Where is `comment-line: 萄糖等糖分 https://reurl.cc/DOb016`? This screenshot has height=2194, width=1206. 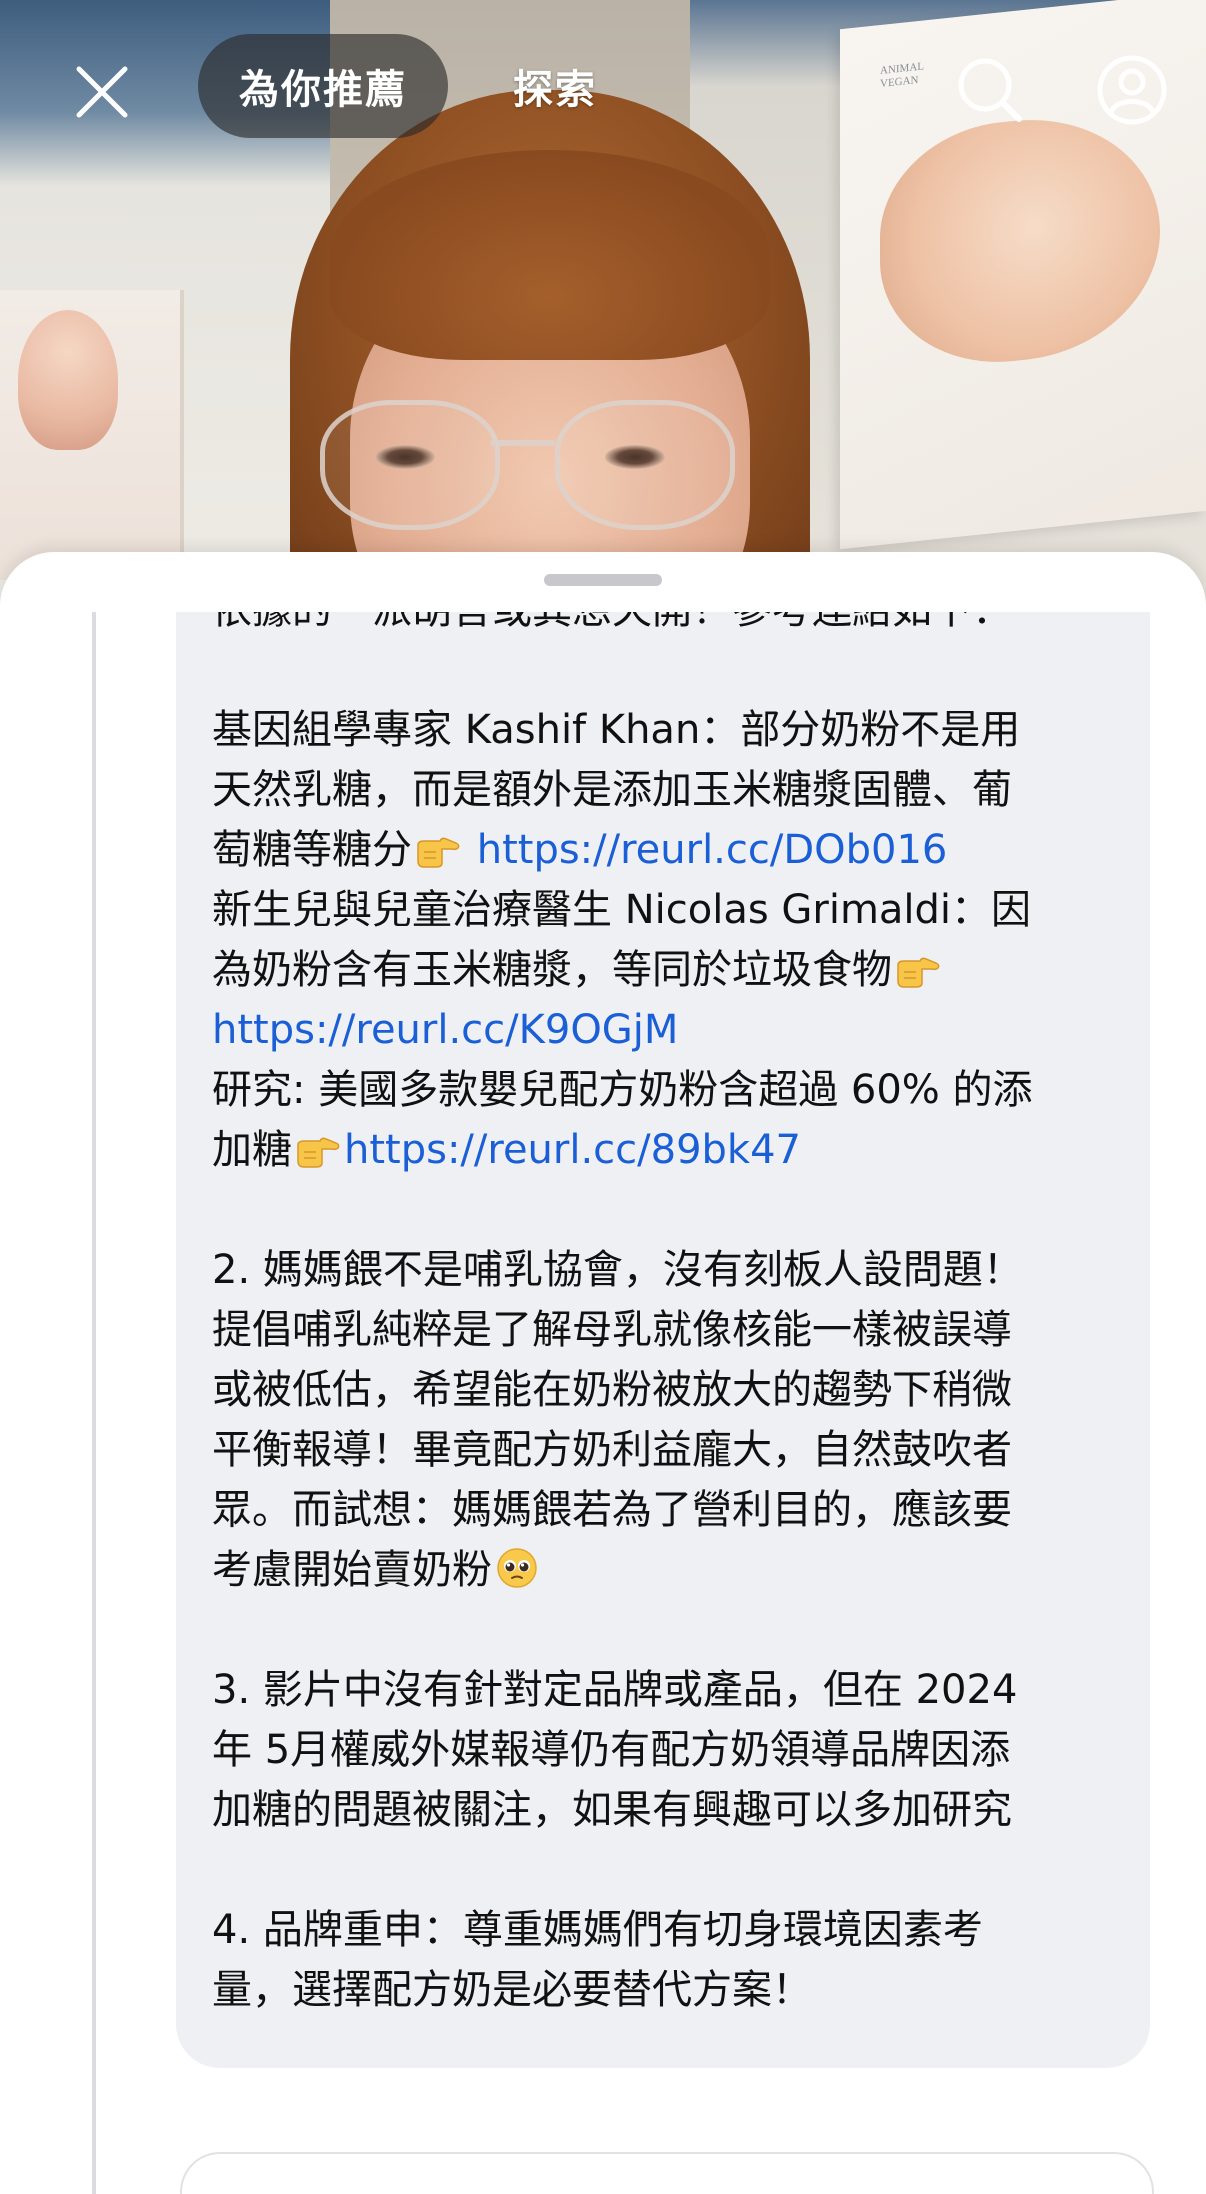 comment-line: 萄糖等糖分 https://reurl.cc/DOb016 is located at coordinates (677, 850).